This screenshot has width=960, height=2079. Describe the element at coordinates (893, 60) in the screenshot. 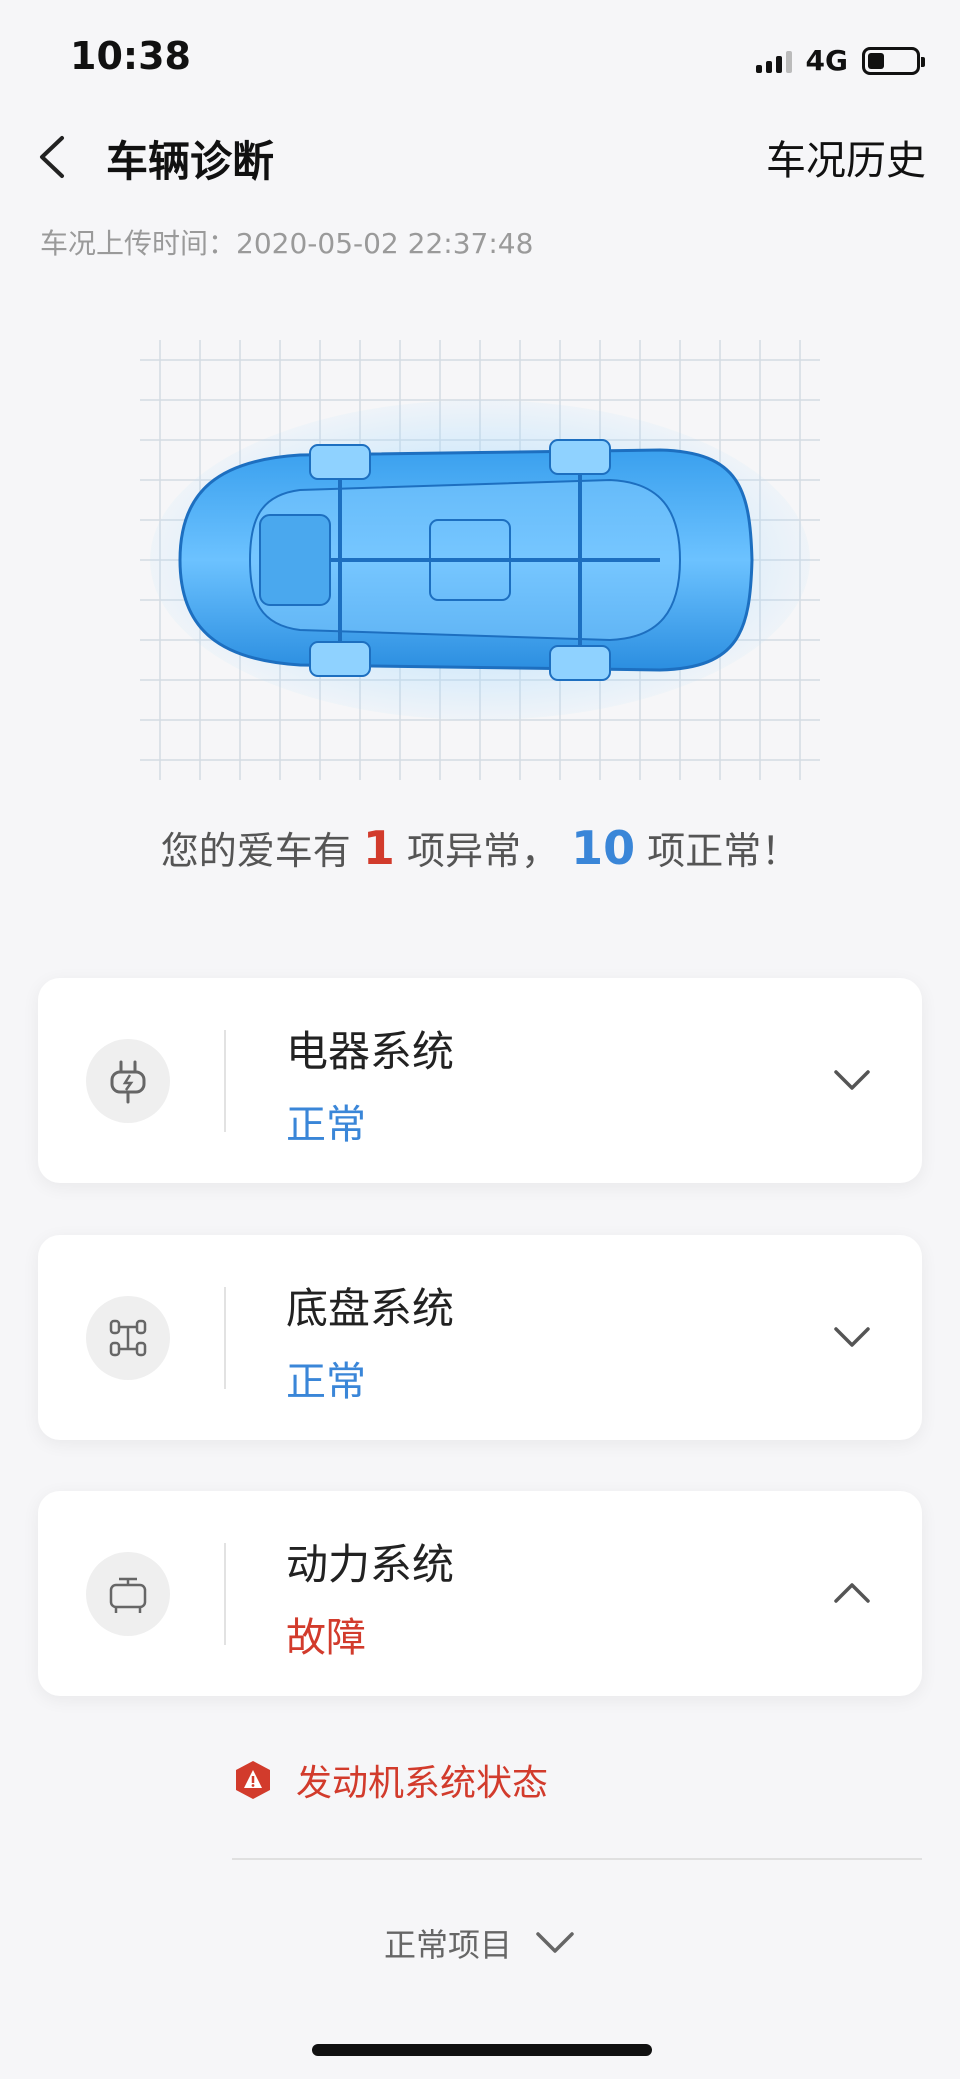

I see `battery-icon` at that location.